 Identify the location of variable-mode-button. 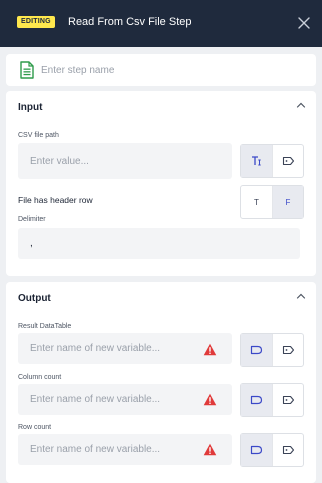
(287, 161).